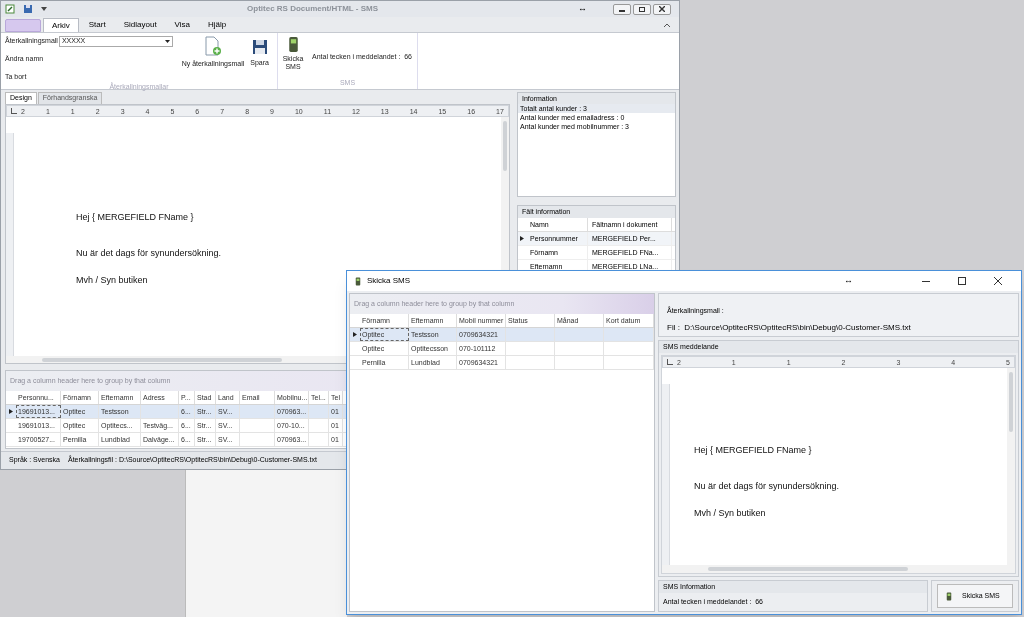 This screenshot has height=617, width=1024. What do you see at coordinates (667, 25) in the screenshot?
I see `collapse-ribbon-icon` at bounding box center [667, 25].